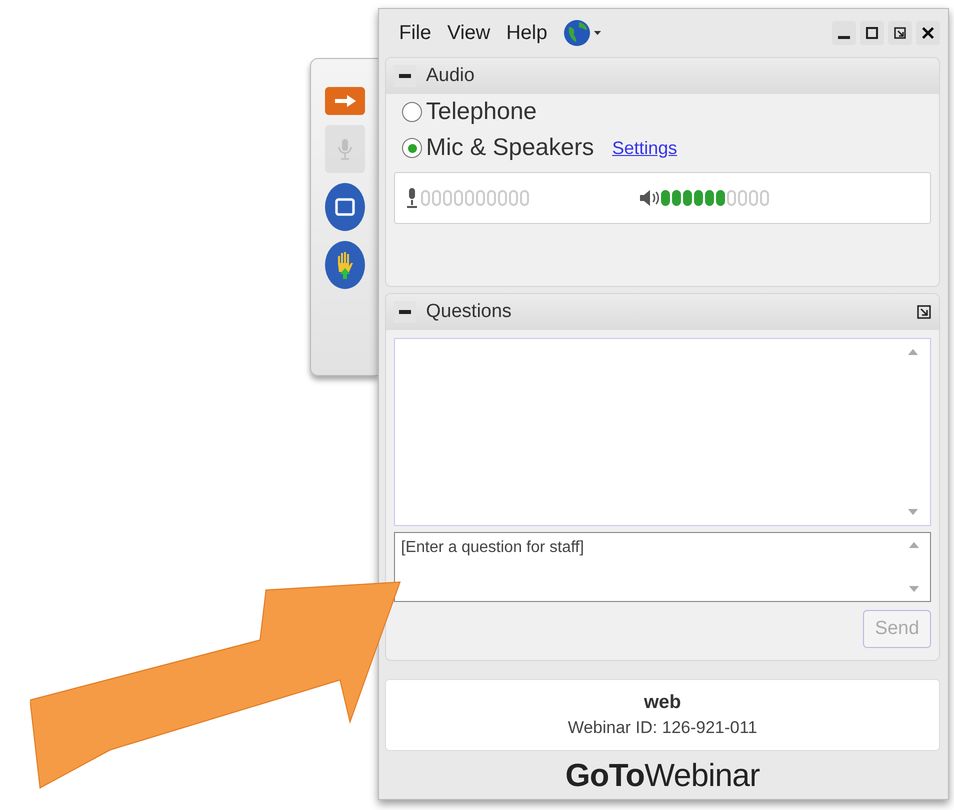  I want to click on webinar-id: Webinar ID: 126-921-011, so click(663, 728).